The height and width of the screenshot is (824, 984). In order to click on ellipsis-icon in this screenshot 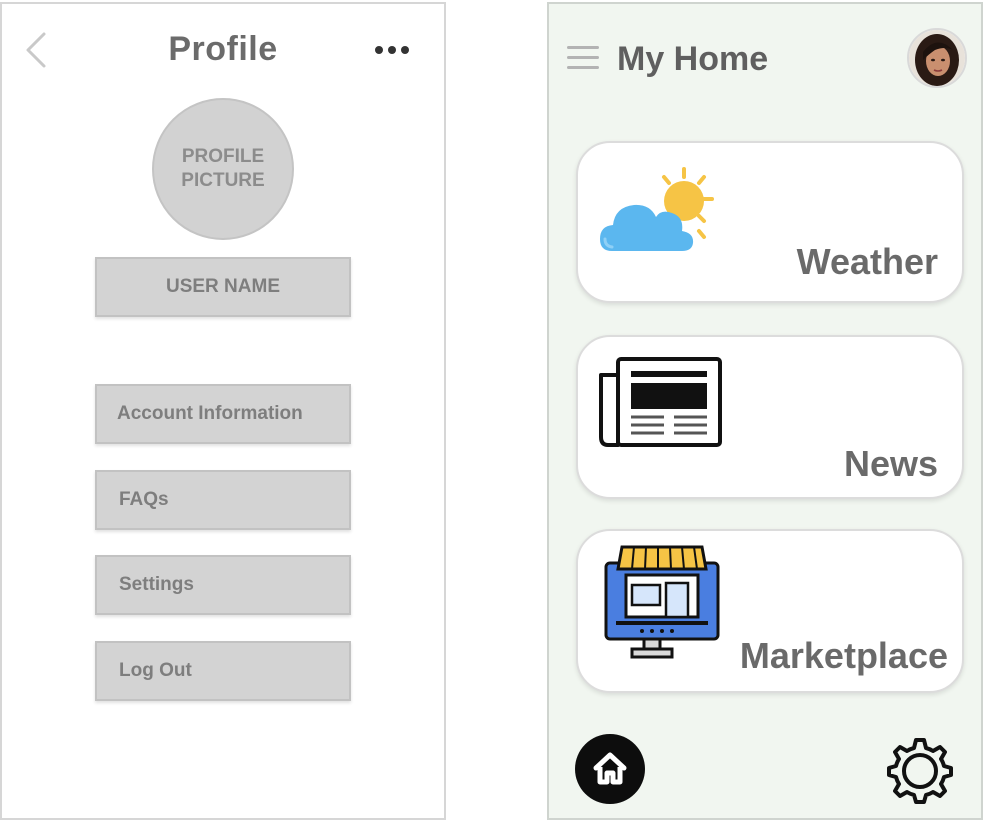, I will do `click(392, 50)`.